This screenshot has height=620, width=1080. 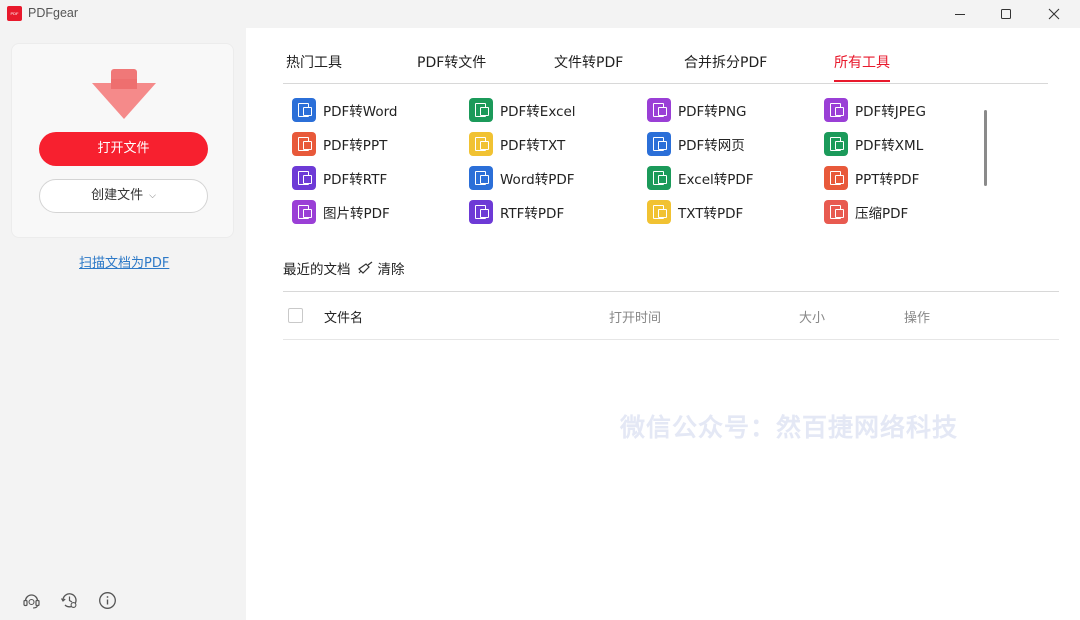 What do you see at coordinates (117, 195) in the screenshot?
I see `create-file-label: 创建文件` at bounding box center [117, 195].